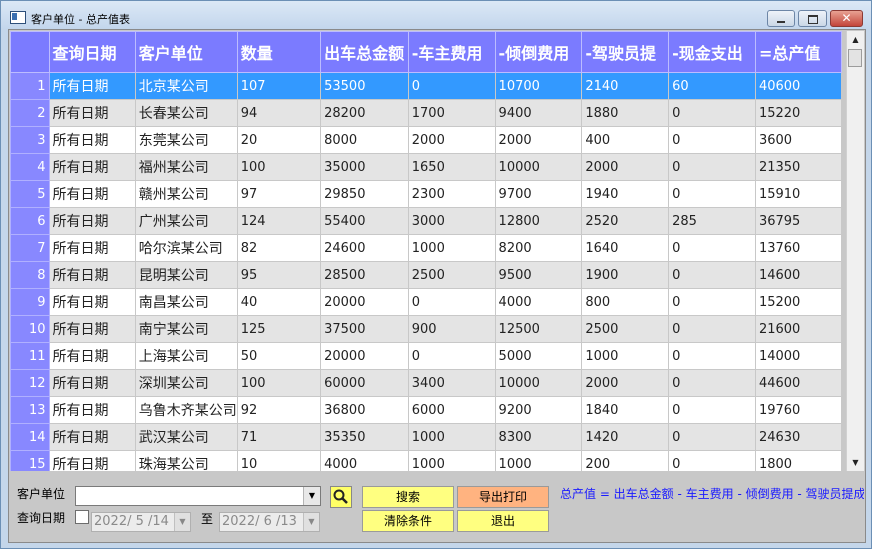 Image resolution: width=872 pixels, height=549 pixels. What do you see at coordinates (186, 275) in the screenshot?
I see `table-cell: 昆明某公司` at bounding box center [186, 275].